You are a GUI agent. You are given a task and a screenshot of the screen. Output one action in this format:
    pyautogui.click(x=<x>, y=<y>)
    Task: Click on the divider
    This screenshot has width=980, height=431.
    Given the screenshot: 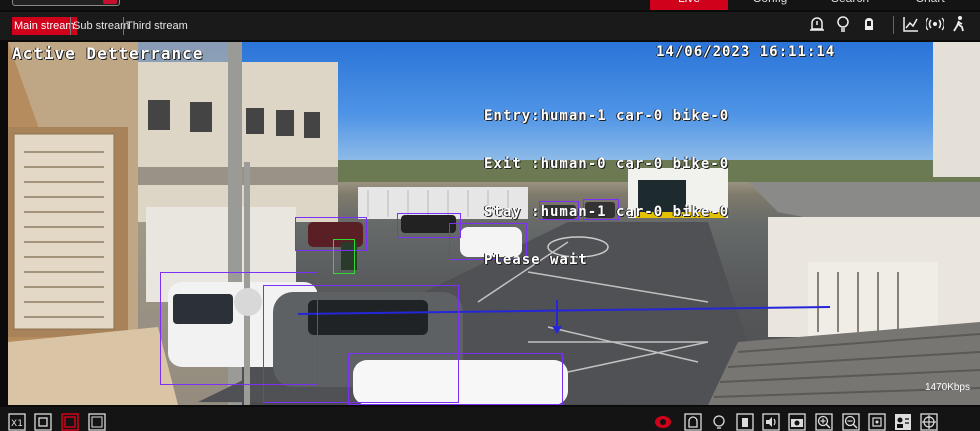 What is the action you would take?
    pyautogui.click(x=893, y=25)
    